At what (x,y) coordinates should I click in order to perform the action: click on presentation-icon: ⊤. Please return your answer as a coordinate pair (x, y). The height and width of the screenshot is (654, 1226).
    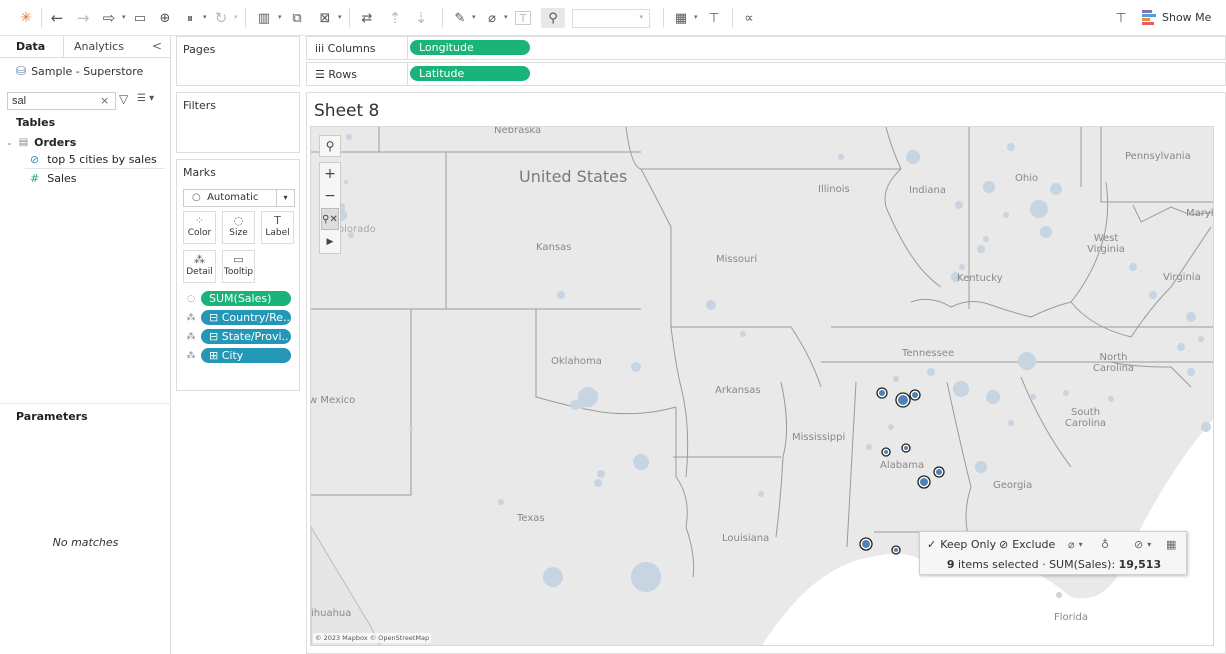
    Looking at the image, I should click on (714, 18).